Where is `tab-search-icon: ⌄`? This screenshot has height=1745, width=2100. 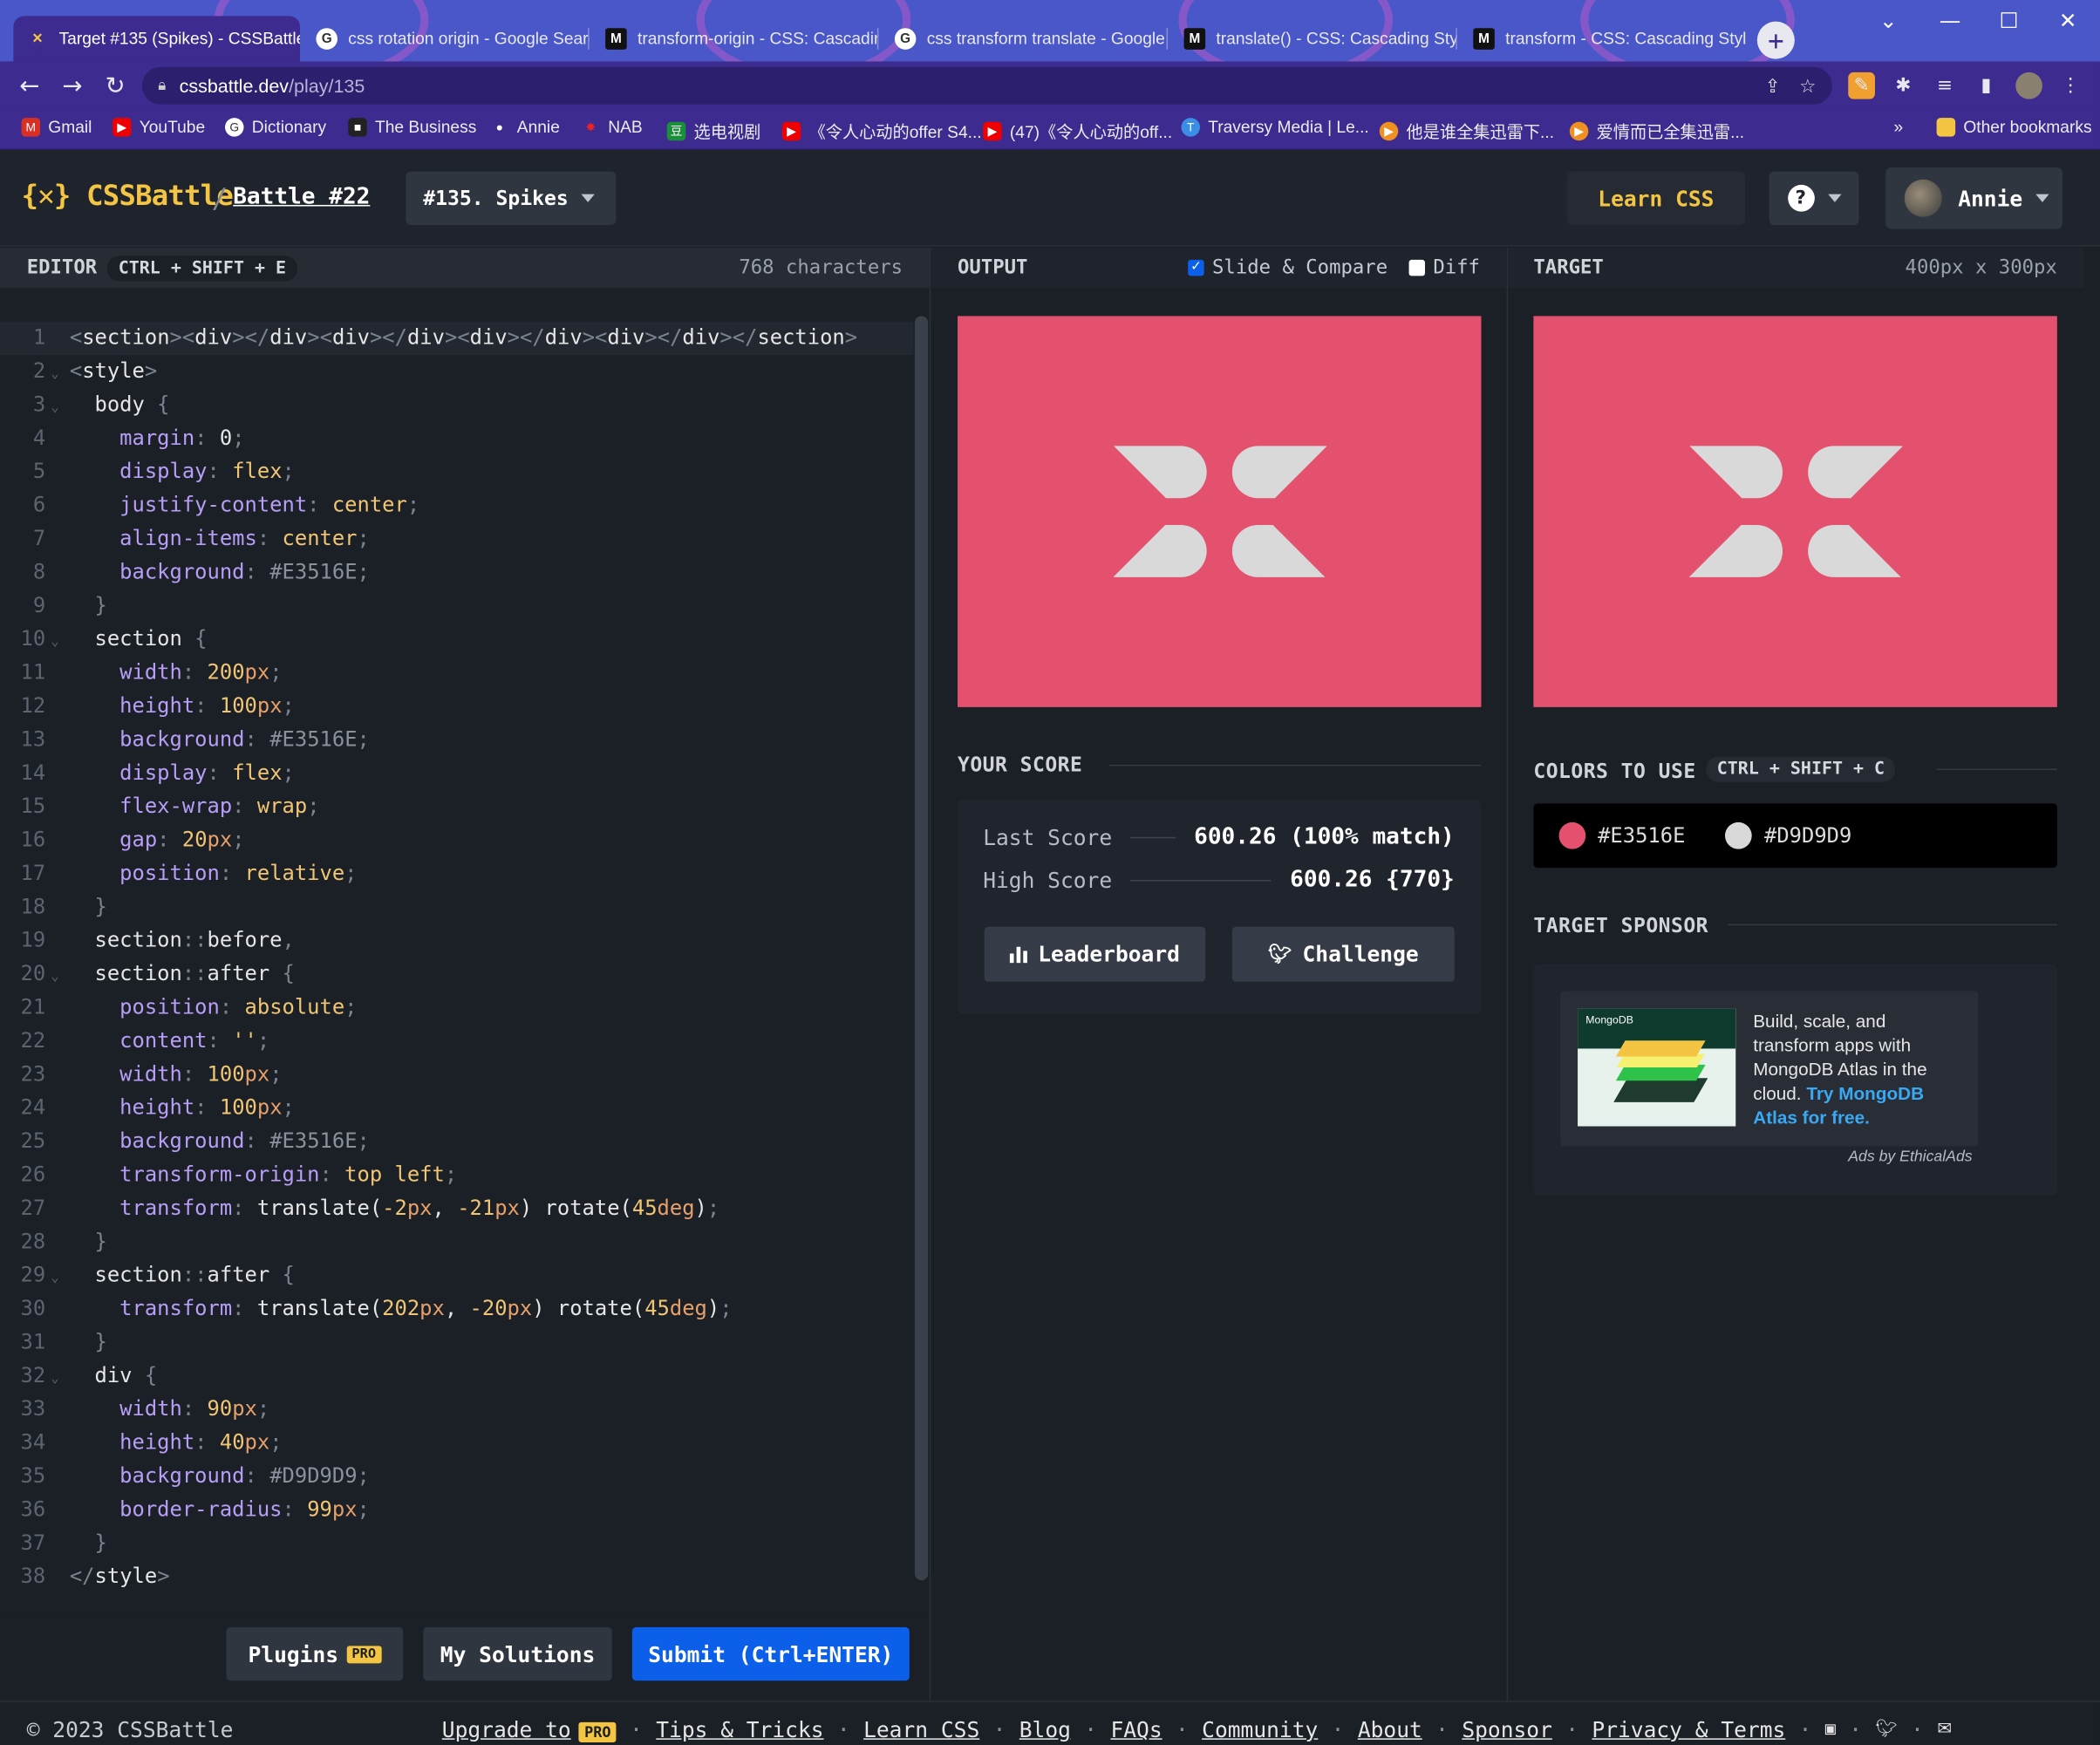
tab-search-icon: ⌄ is located at coordinates (1889, 20).